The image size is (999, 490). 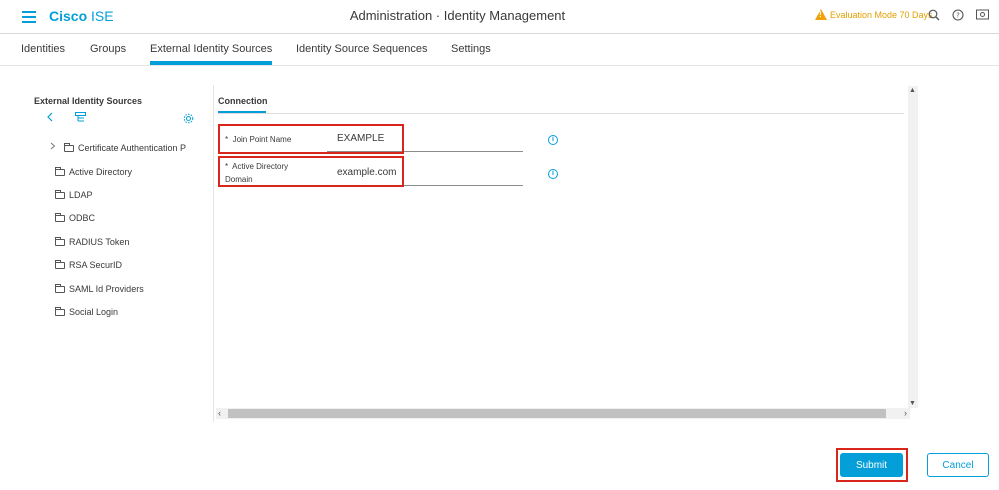 What do you see at coordinates (561, 113) in the screenshot?
I see `divider` at bounding box center [561, 113].